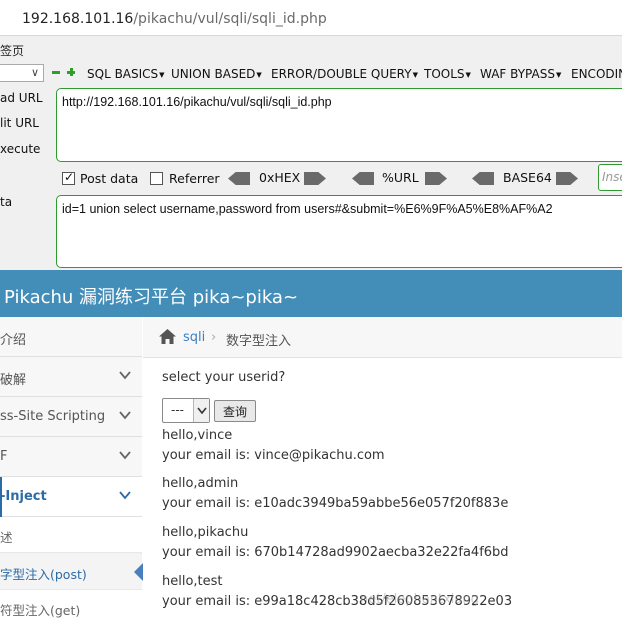 This screenshot has height=620, width=622. Describe the element at coordinates (167, 336) in the screenshot. I see `home-icon` at that location.